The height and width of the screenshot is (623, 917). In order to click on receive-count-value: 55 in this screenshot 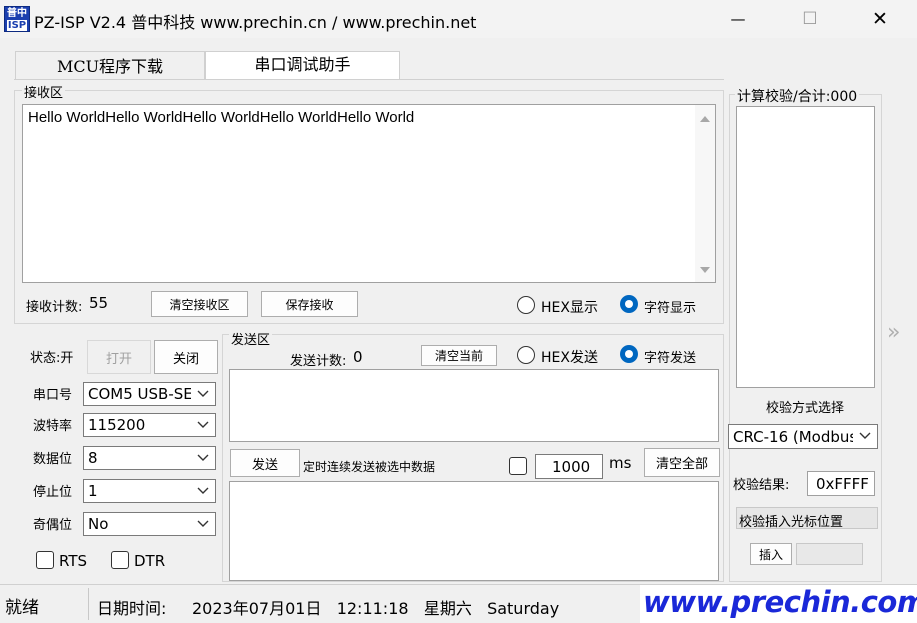, I will do `click(99, 303)`.